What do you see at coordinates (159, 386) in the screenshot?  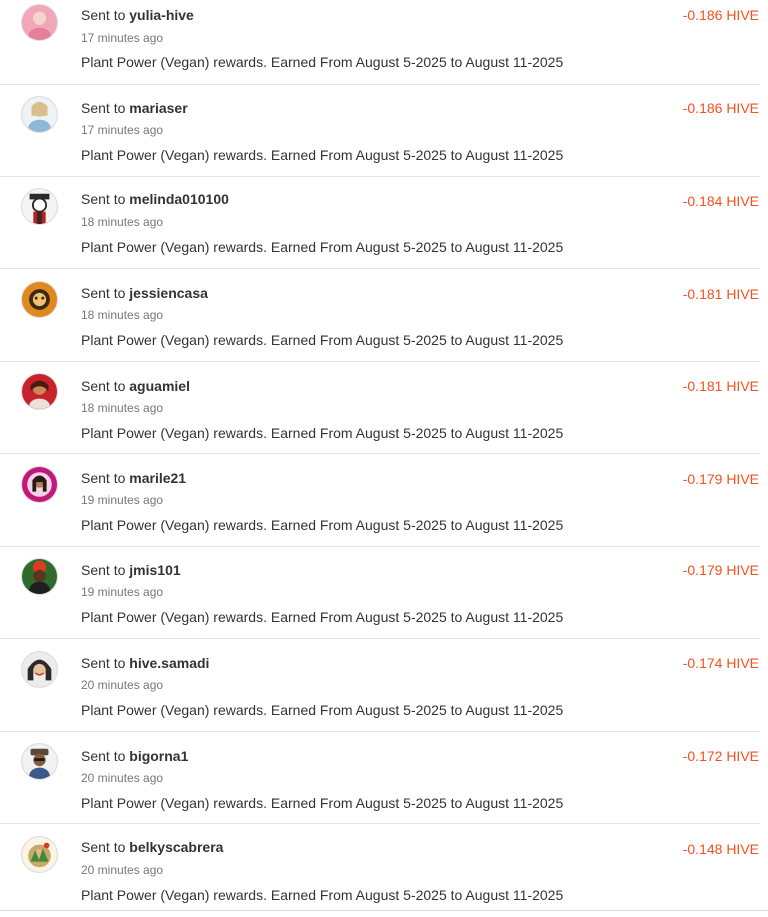 I see `recipient-link: aguamiel` at bounding box center [159, 386].